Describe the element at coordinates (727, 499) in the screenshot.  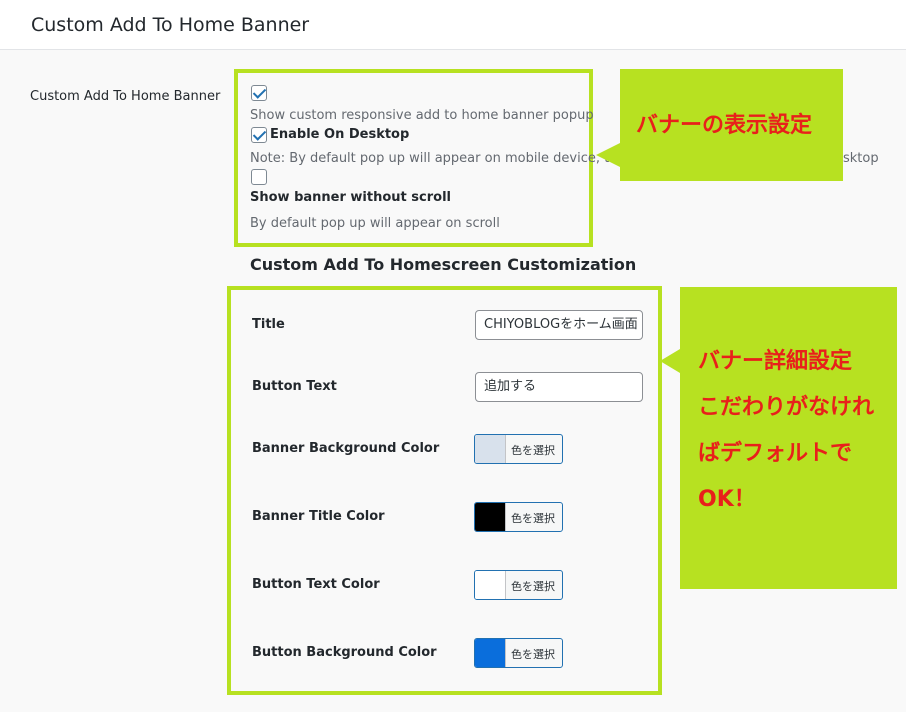
I see `callout-text-line-4: OK！` at that location.